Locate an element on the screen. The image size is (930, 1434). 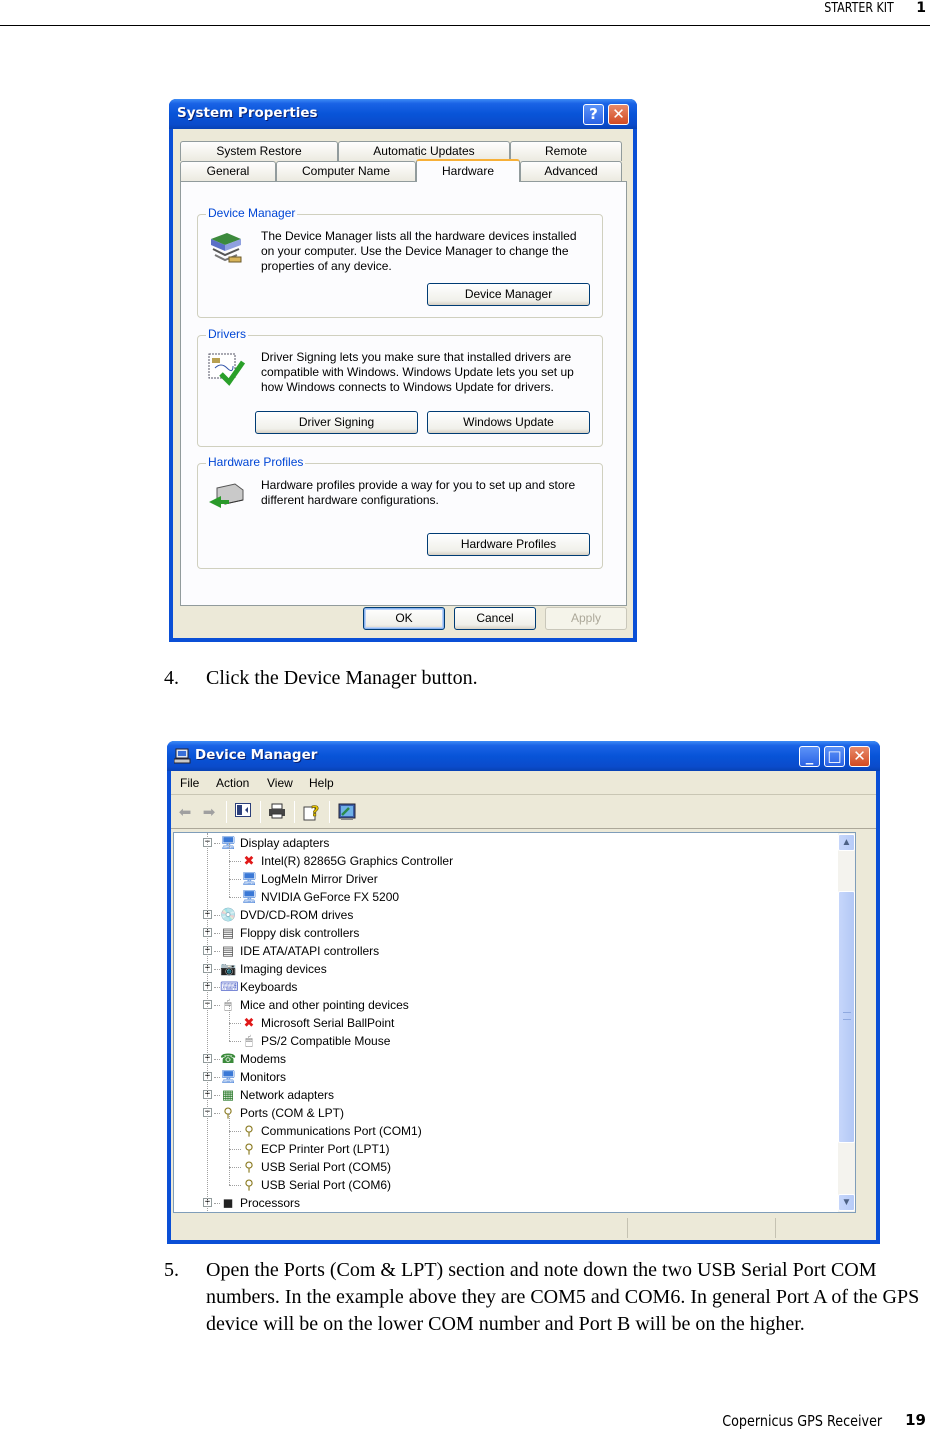
driver-signing-button: Driver Signing is located at coordinates (336, 422).